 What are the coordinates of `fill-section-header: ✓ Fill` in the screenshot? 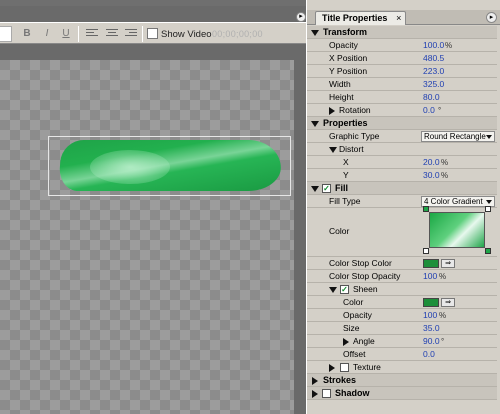 It's located at (402, 188).